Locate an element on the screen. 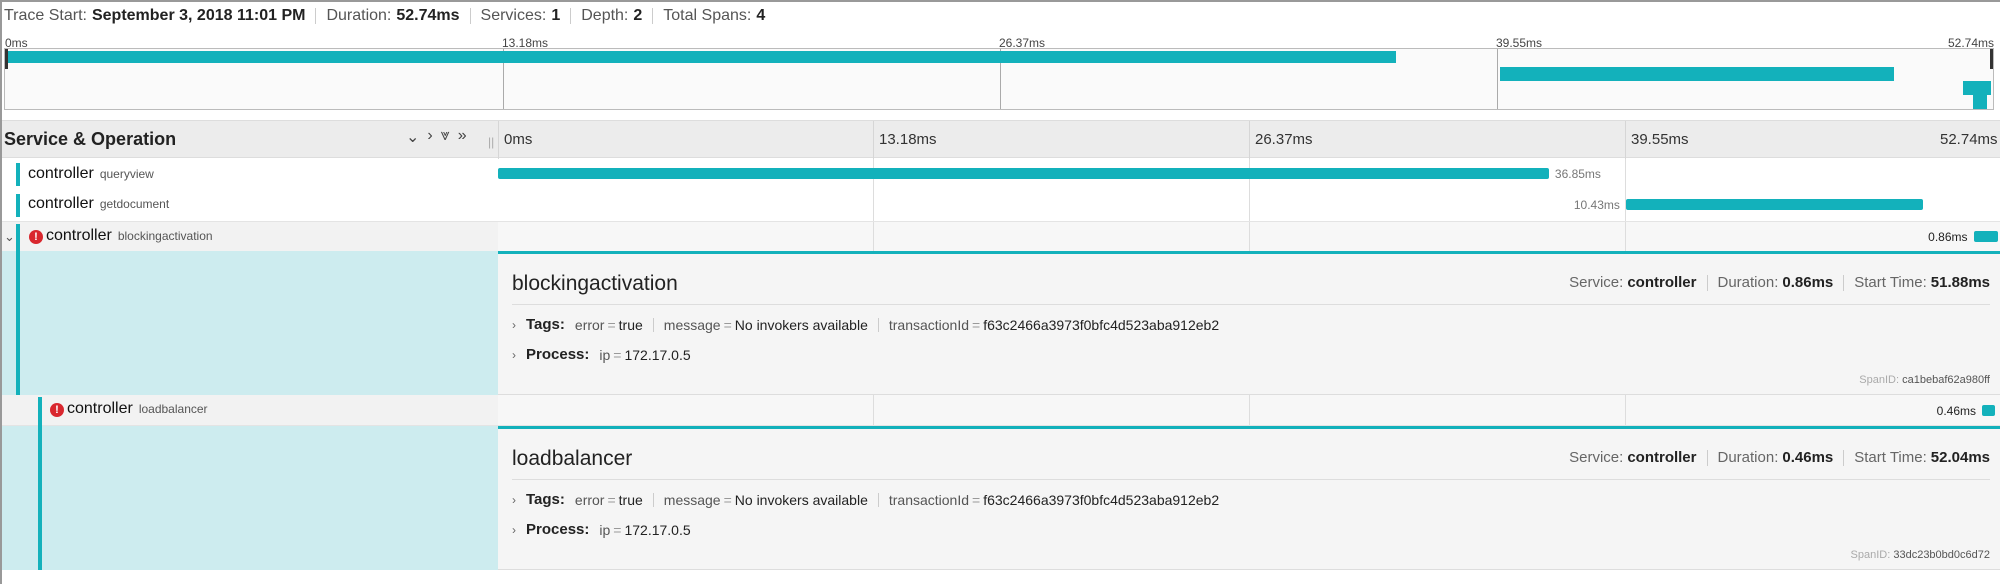 This screenshot has width=2000, height=584. span-service-name: controller getdocument is located at coordinates (98, 204).